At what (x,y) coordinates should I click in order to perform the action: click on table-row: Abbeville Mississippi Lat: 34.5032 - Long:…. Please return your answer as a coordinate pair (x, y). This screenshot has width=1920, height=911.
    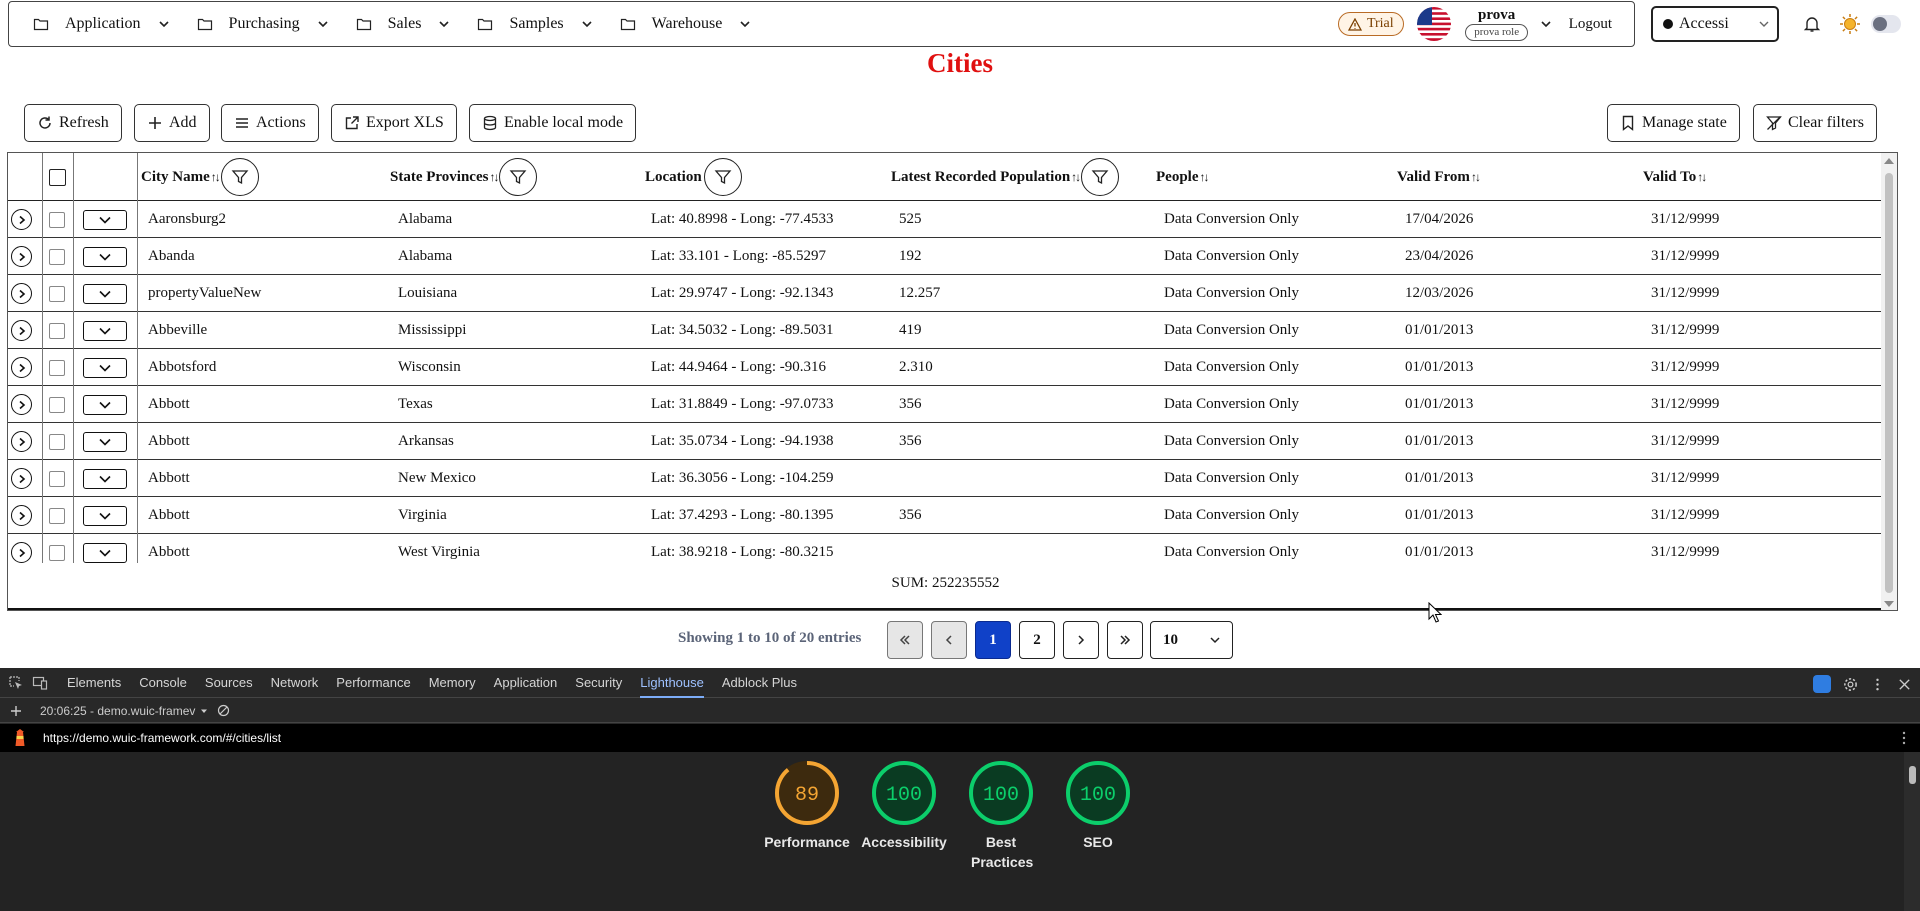
    Looking at the image, I should click on (945, 330).